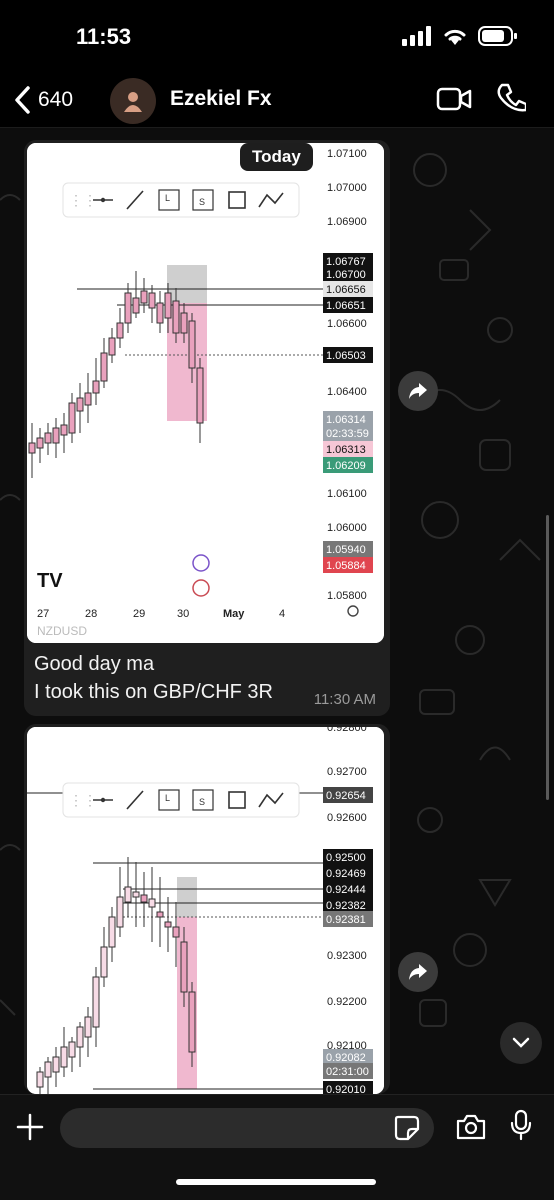 This screenshot has width=554, height=1200. Describe the element at coordinates (347, 956) in the screenshot. I see `price-axis-label: 0.92300` at that location.